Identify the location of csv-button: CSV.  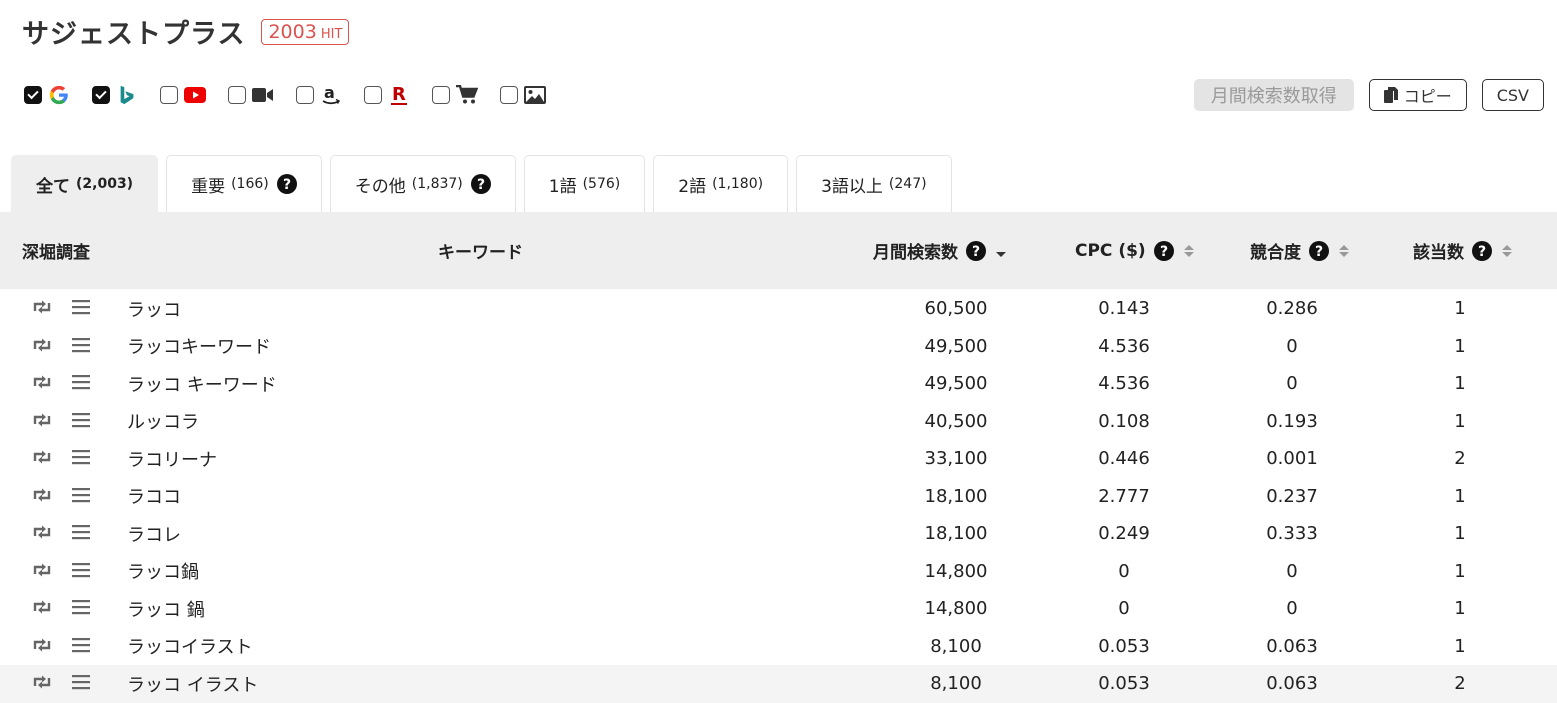
(1512, 95).